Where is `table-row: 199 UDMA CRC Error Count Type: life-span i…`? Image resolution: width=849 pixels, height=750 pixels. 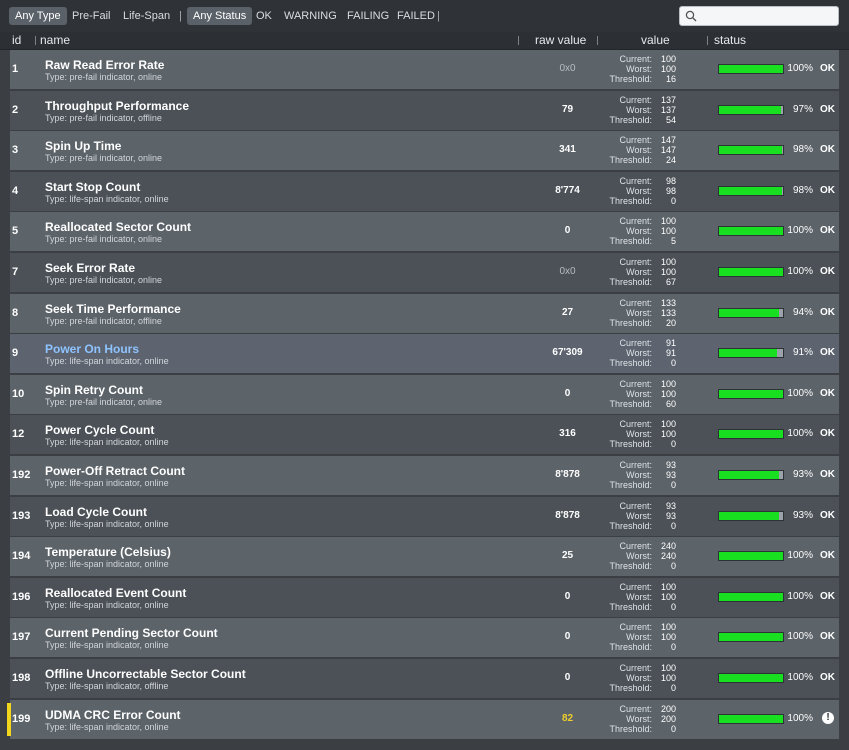 table-row: 199 UDMA CRC Error Count Type: life-span i… is located at coordinates (423, 719).